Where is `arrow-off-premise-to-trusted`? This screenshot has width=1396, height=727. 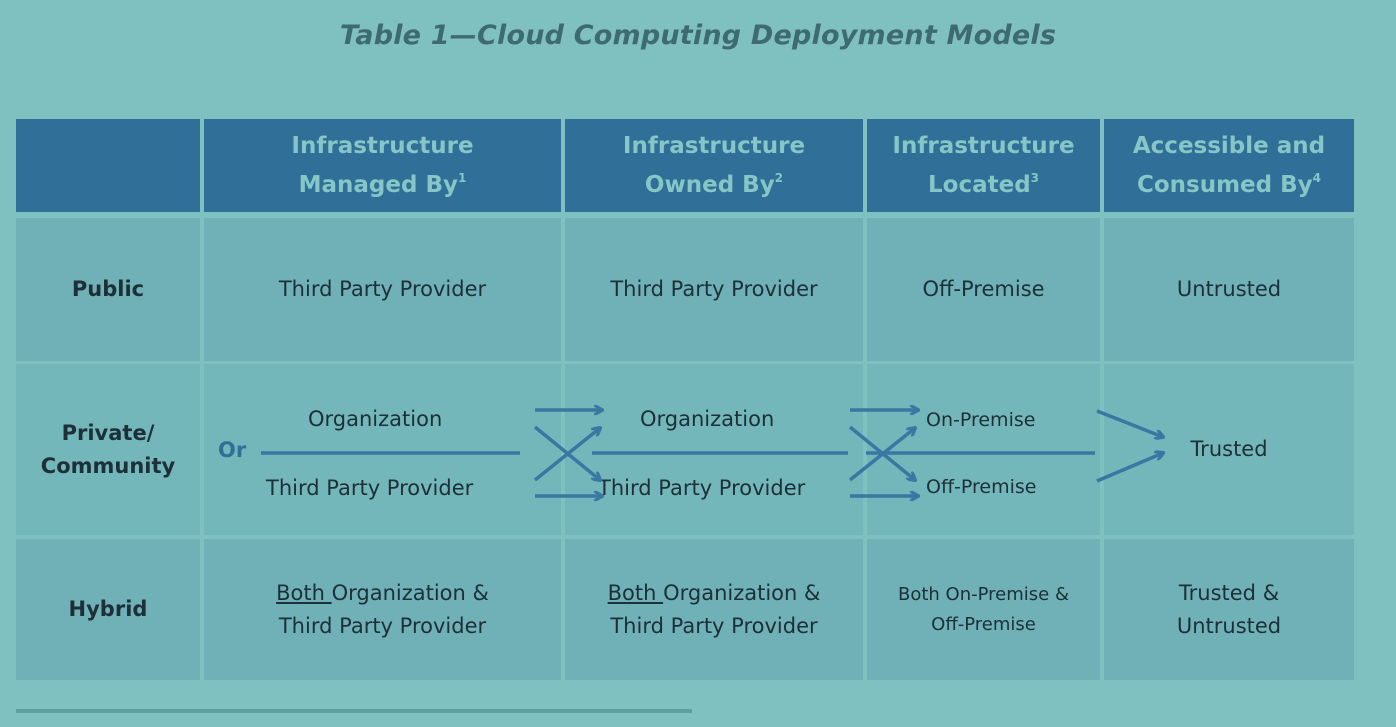
arrow-off-premise-to-trusted is located at coordinates (1129, 468).